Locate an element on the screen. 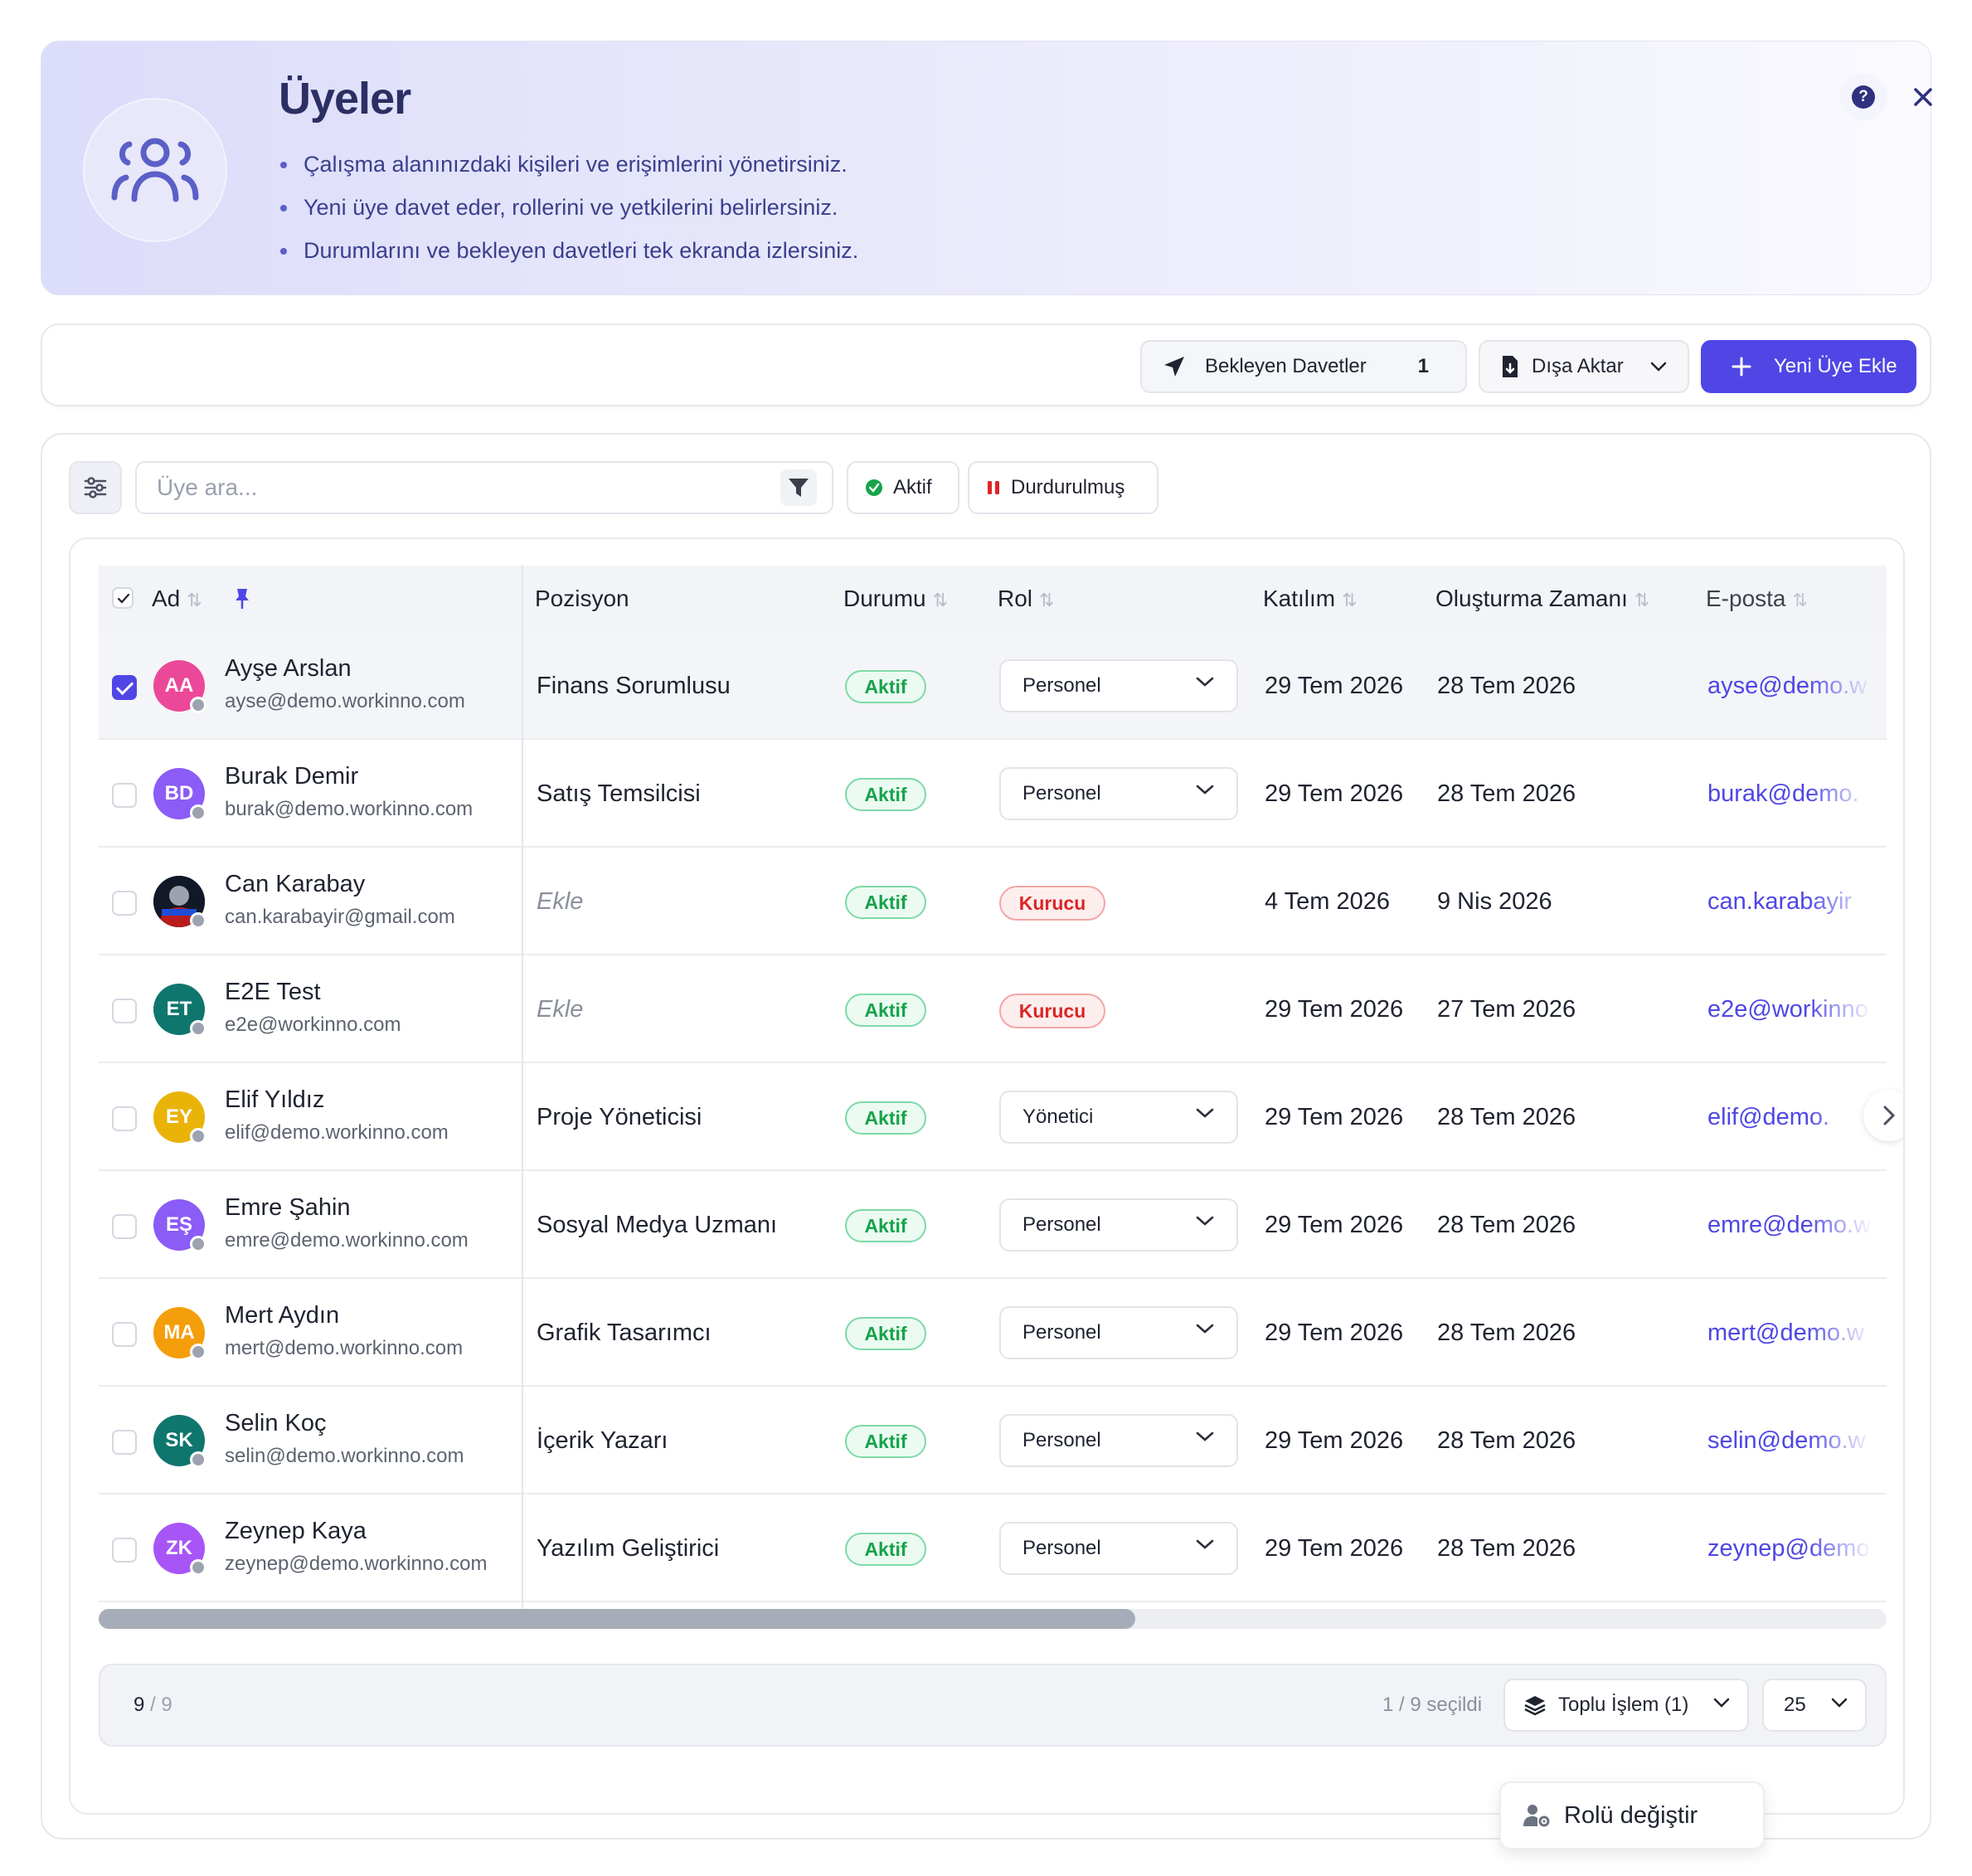  column-header-role: Rol ⇅ is located at coordinates (1026, 599).